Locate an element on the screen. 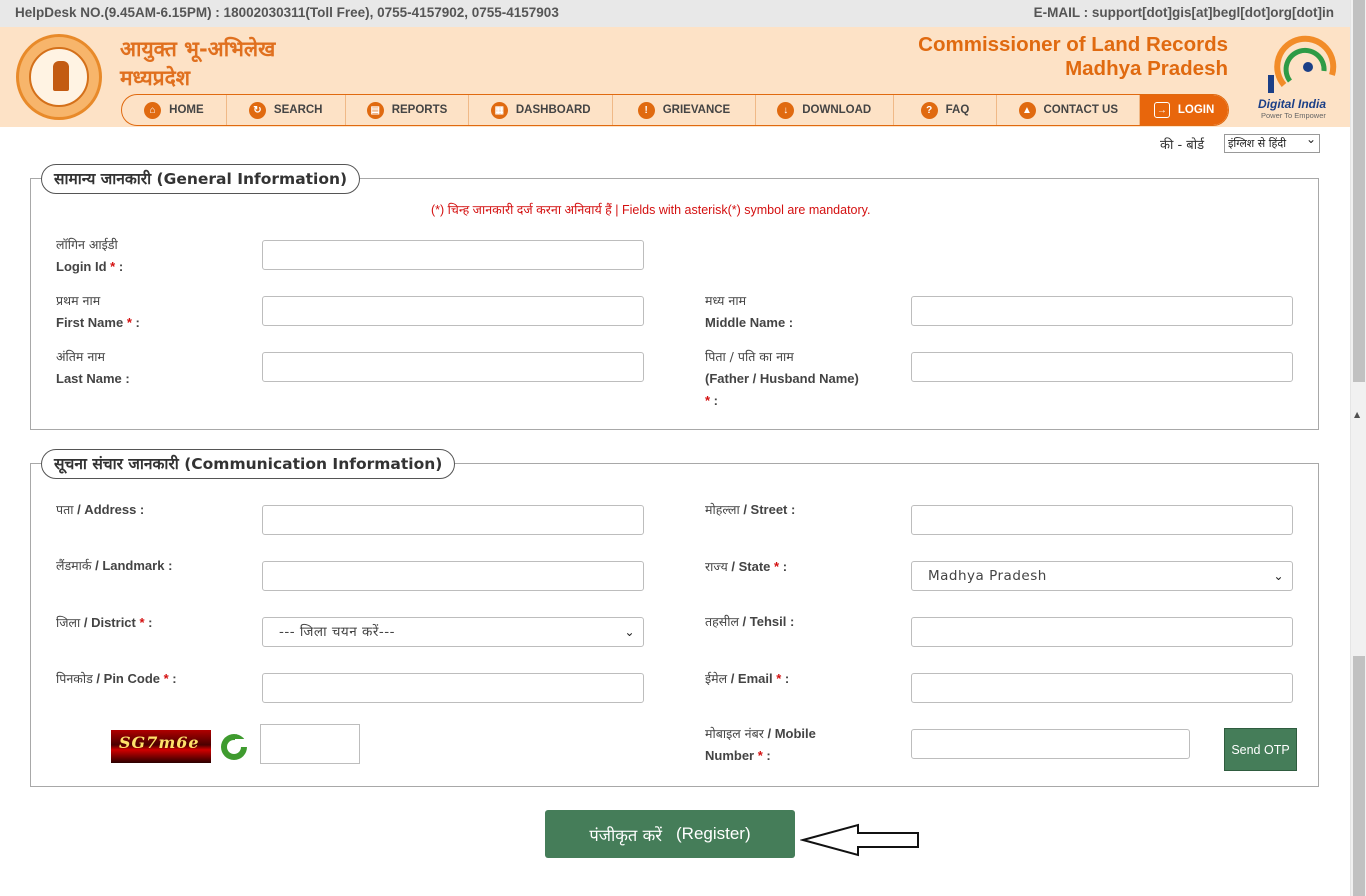 Image resolution: width=1366 pixels, height=896 pixels. district-label: जिला / District * : is located at coordinates (104, 622).